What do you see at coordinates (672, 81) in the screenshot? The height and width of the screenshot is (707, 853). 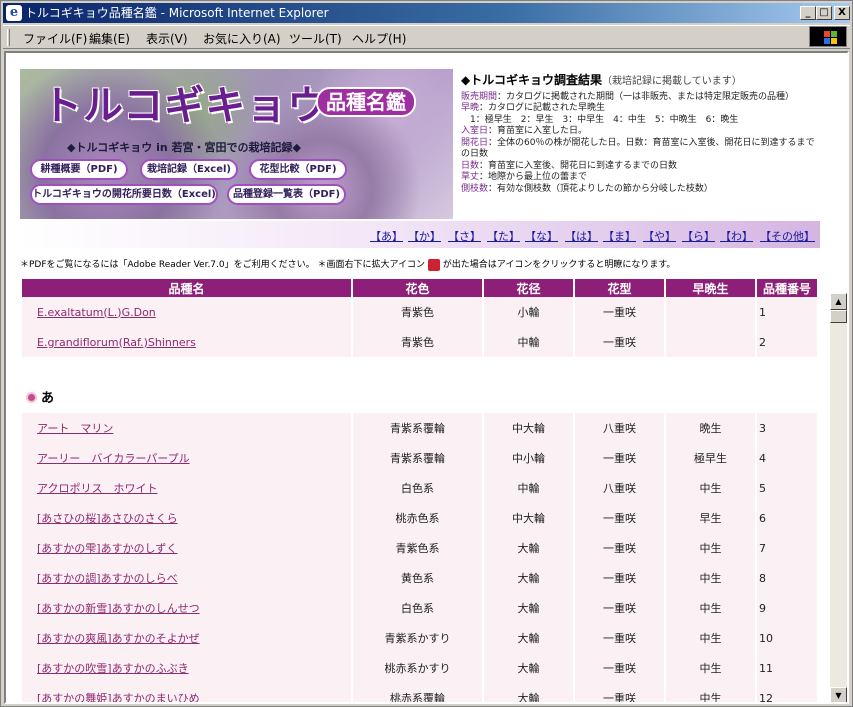 I see `survey-heading-note: （栽培記録に掲載しています）` at bounding box center [672, 81].